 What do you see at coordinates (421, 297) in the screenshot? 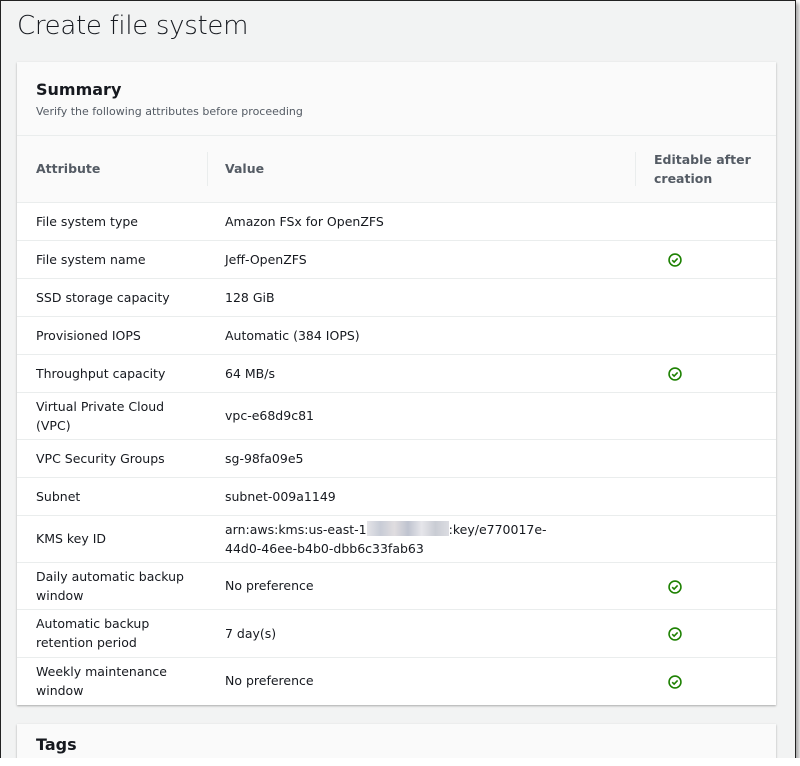
I see `value-cell: 128 GiB` at bounding box center [421, 297].